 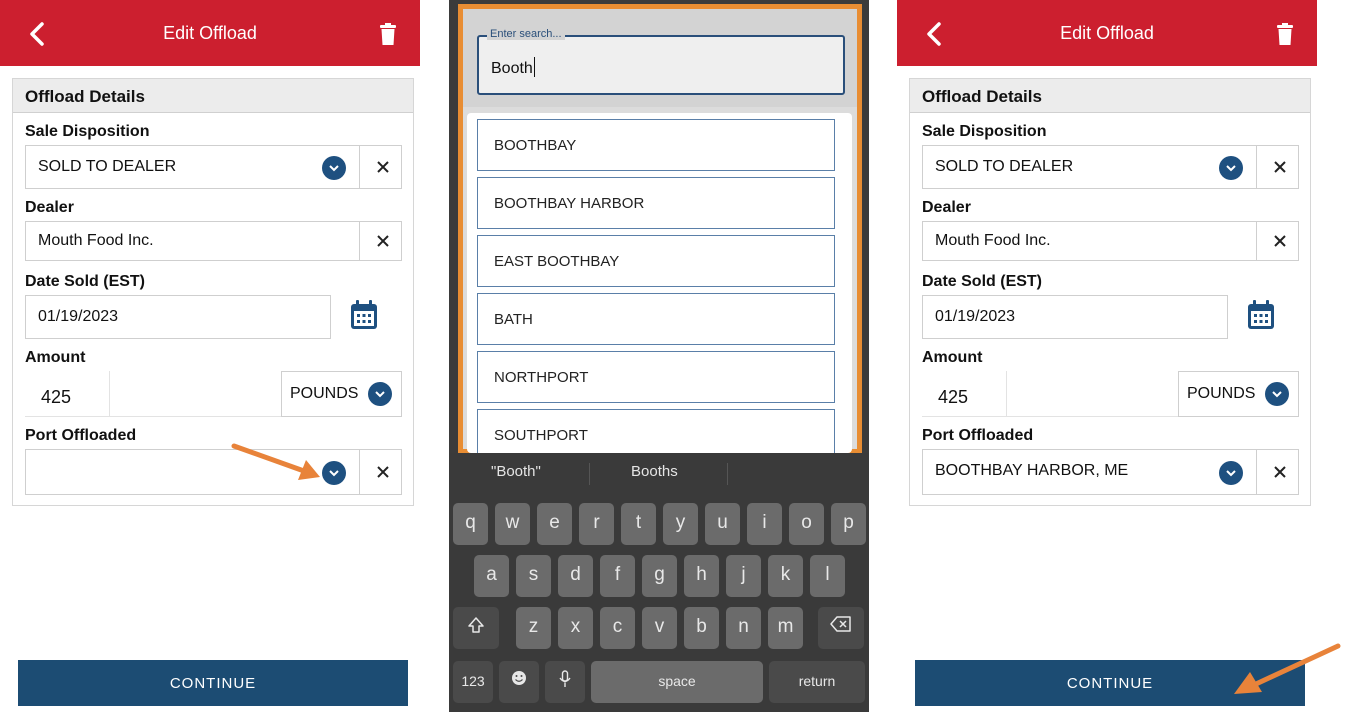 I want to click on suggestion-item: Booths, so click(x=654, y=471).